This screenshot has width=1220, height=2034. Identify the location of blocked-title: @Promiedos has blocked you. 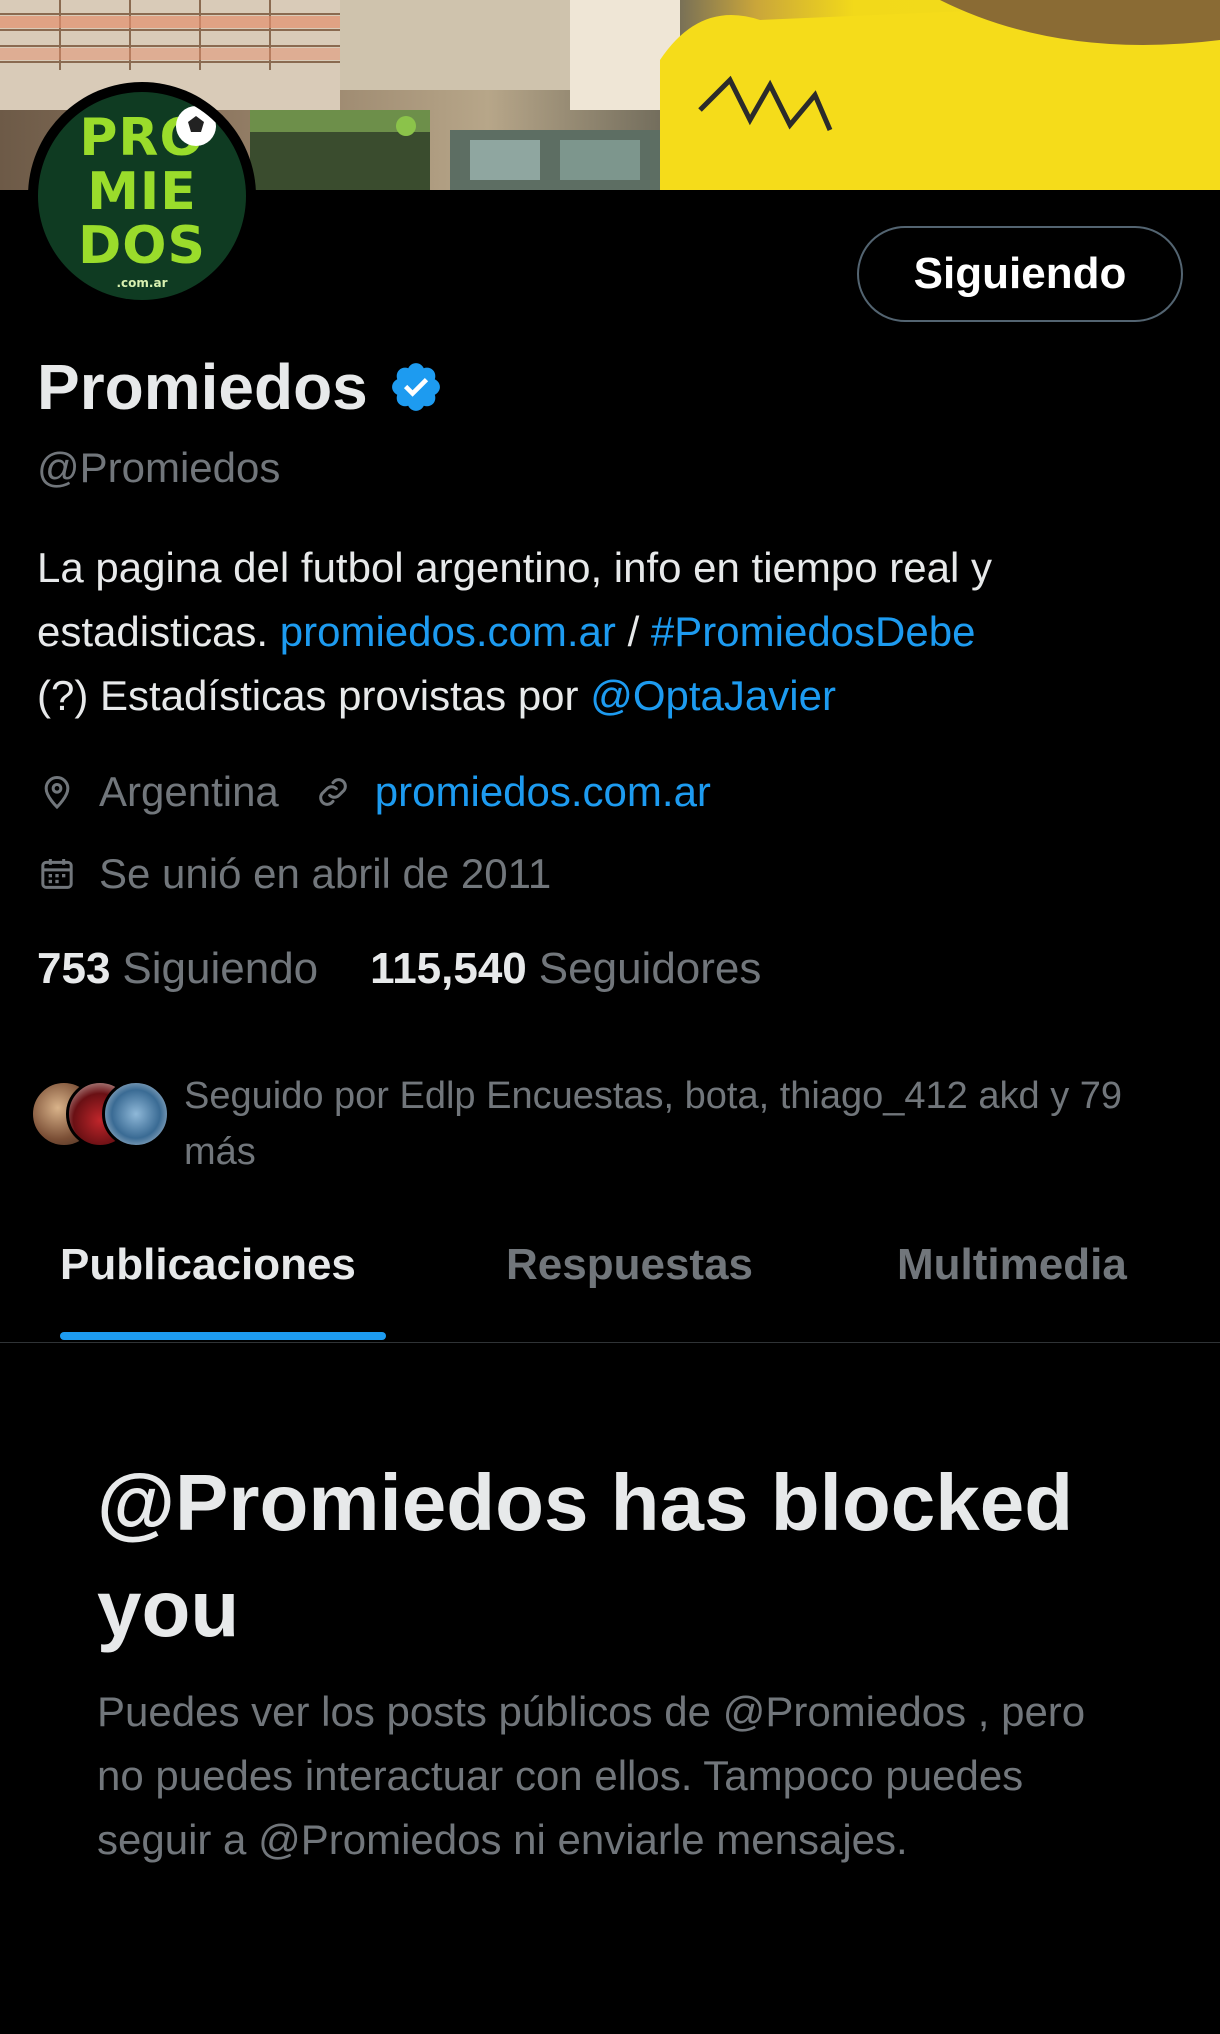
(585, 1555).